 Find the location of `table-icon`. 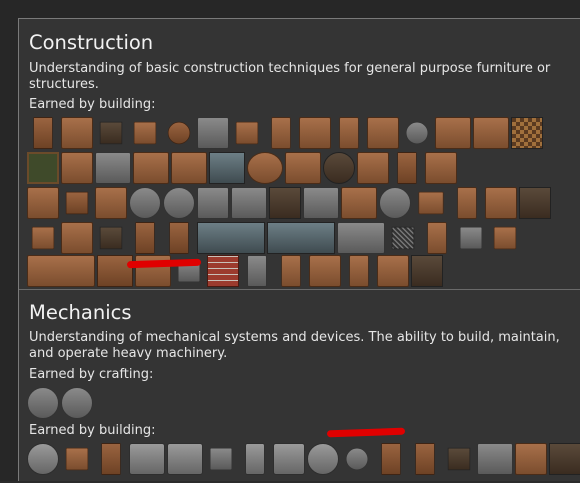

table-icon is located at coordinates (247, 133).